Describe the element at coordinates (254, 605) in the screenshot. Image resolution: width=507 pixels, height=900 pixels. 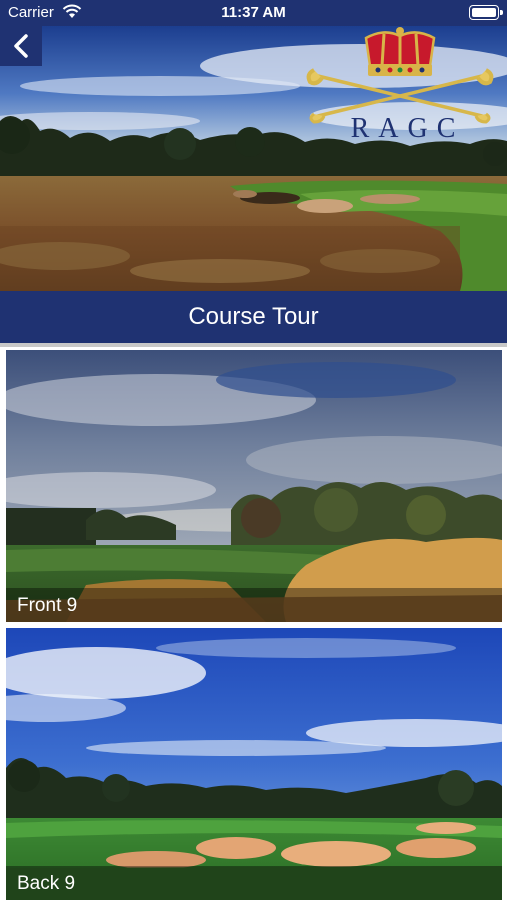
I see `tour-card-caption: Front 9` at that location.